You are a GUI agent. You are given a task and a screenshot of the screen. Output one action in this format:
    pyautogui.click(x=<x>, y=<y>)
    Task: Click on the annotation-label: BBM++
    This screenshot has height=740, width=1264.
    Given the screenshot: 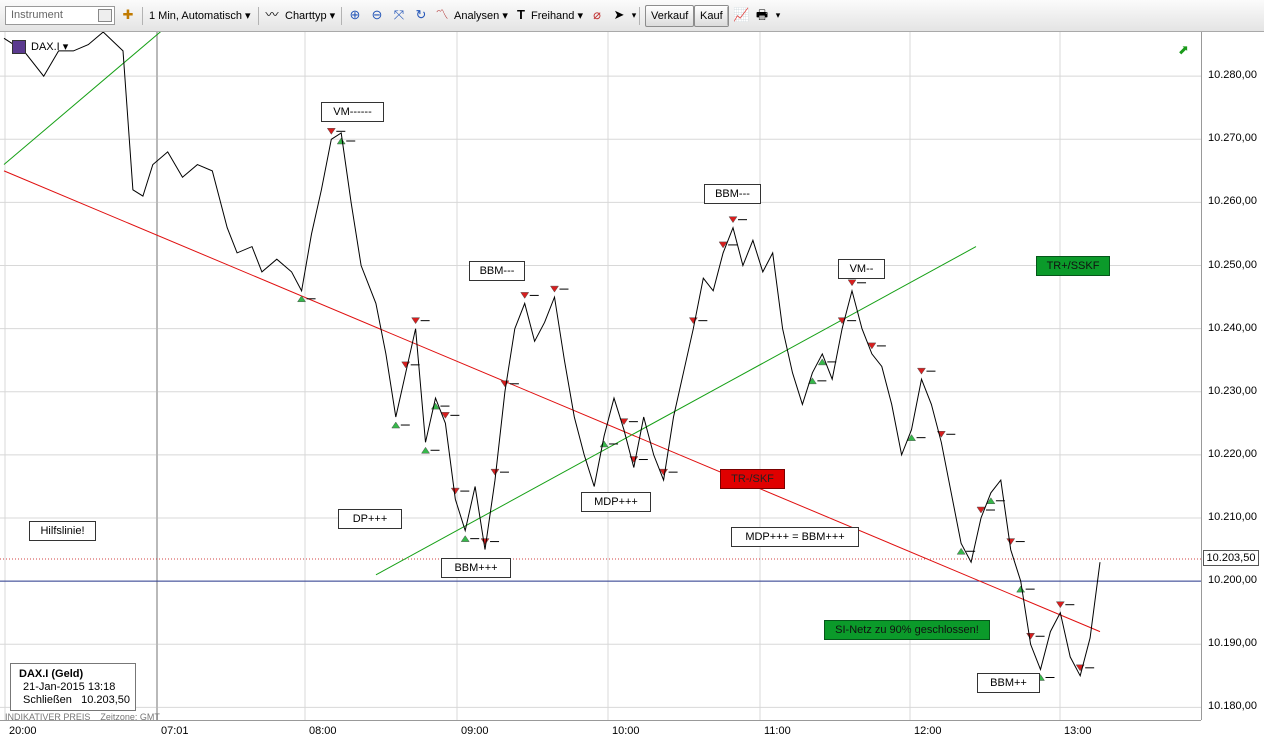 What is the action you would take?
    pyautogui.click(x=1008, y=683)
    